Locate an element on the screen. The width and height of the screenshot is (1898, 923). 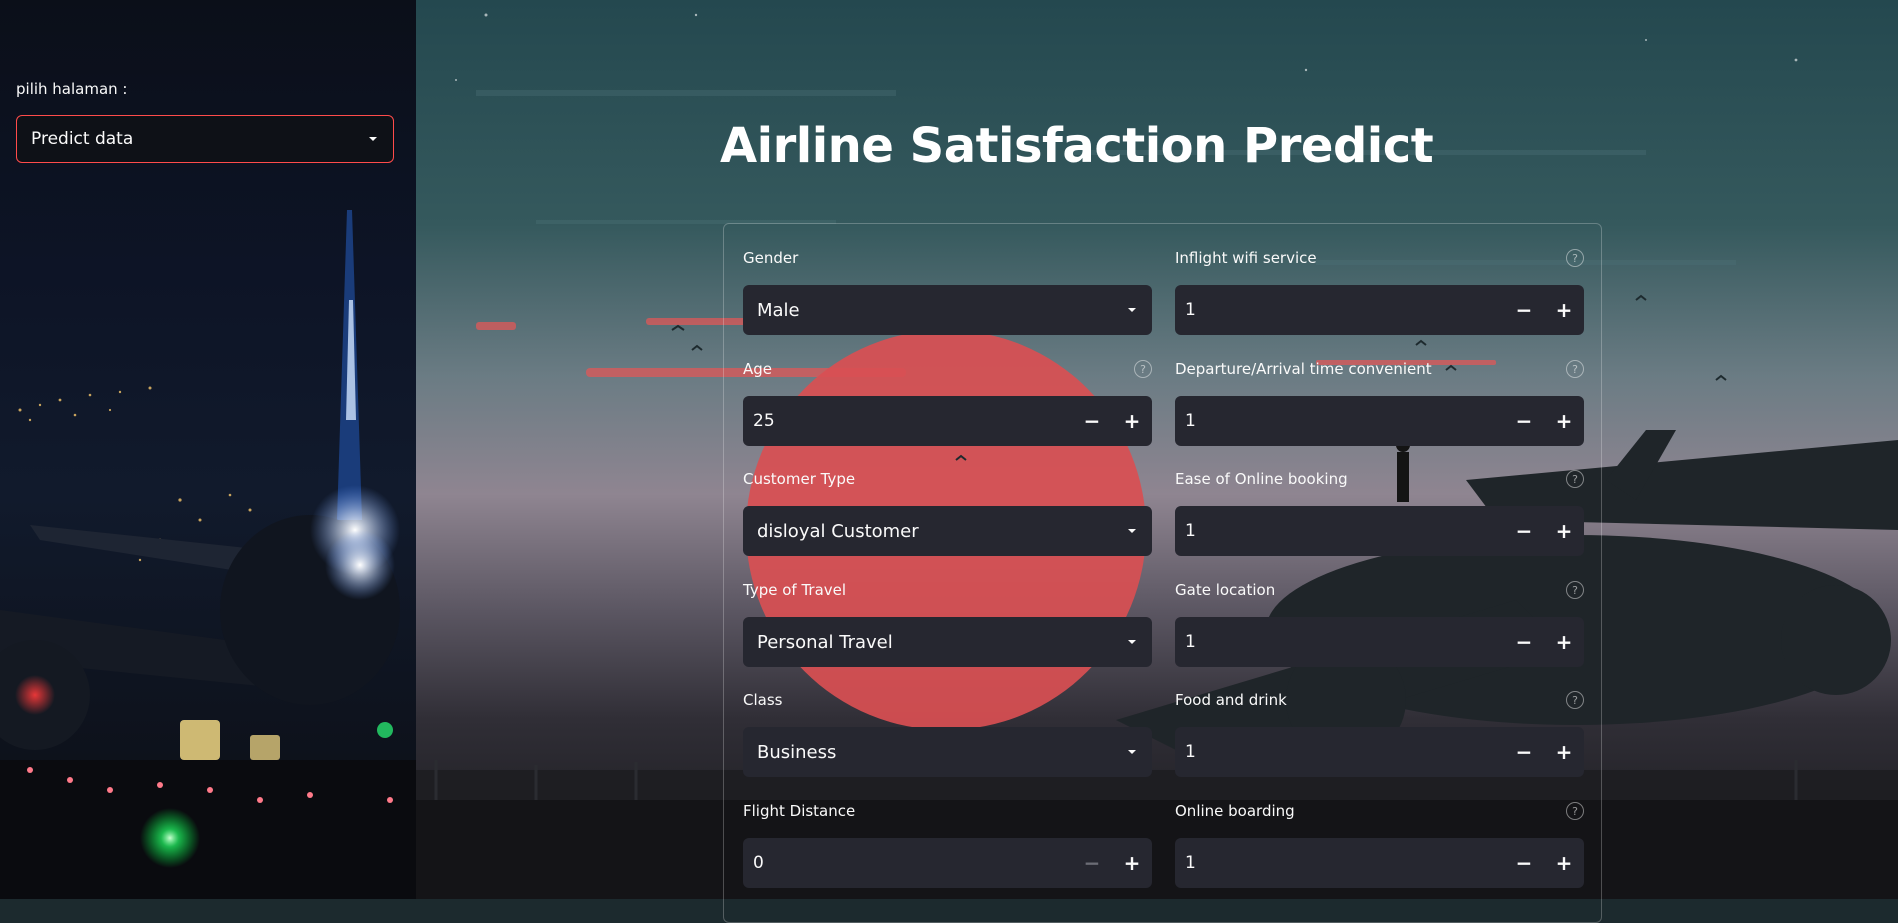
online-boarding-field: Online boarding ? − + is located at coordinates (1379, 844).